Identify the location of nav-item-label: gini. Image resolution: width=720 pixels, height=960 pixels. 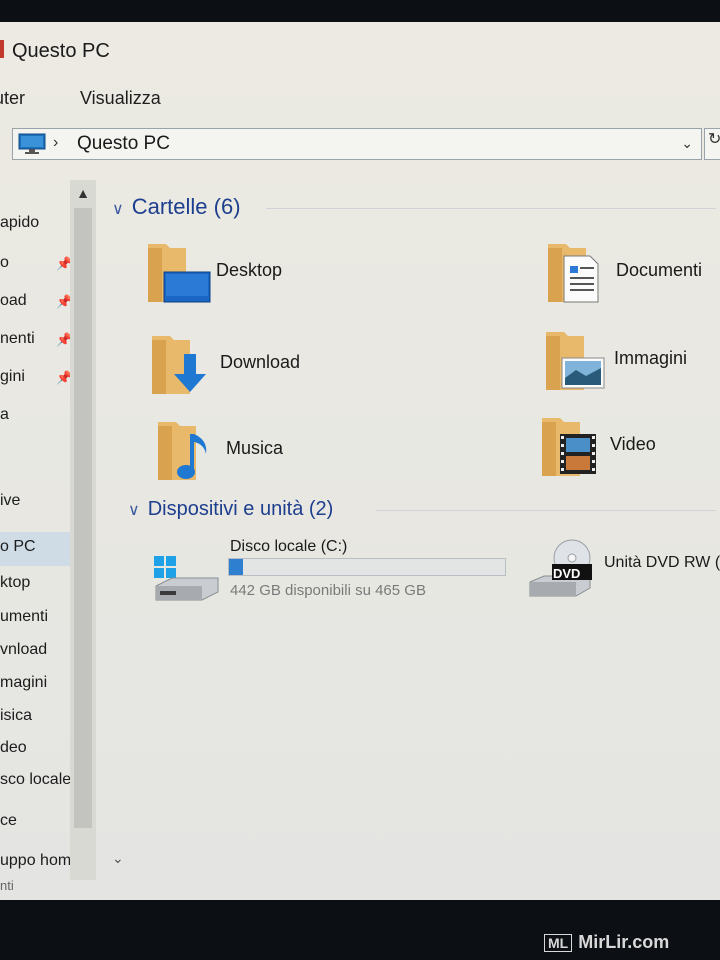
(12, 376).